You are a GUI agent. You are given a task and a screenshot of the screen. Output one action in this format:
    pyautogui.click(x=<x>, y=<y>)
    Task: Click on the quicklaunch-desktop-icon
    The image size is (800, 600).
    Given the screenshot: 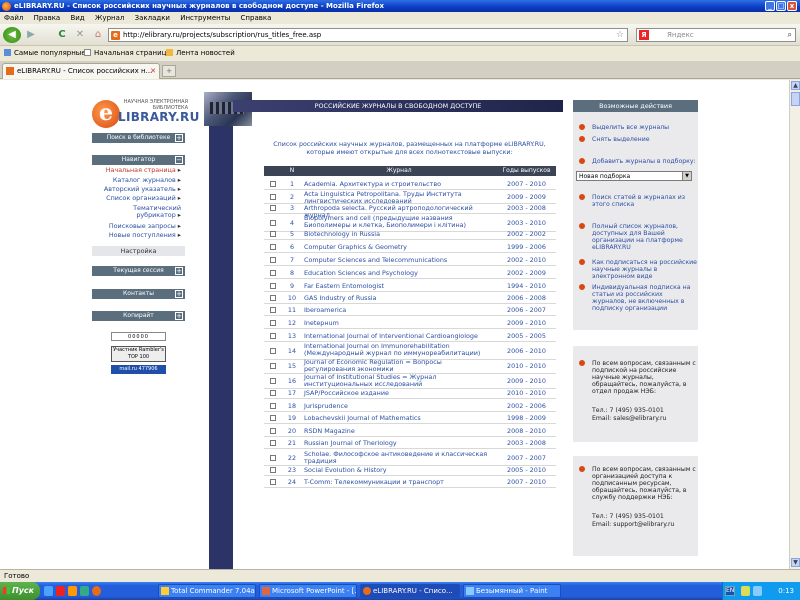 What is the action you would take?
    pyautogui.click(x=48, y=591)
    